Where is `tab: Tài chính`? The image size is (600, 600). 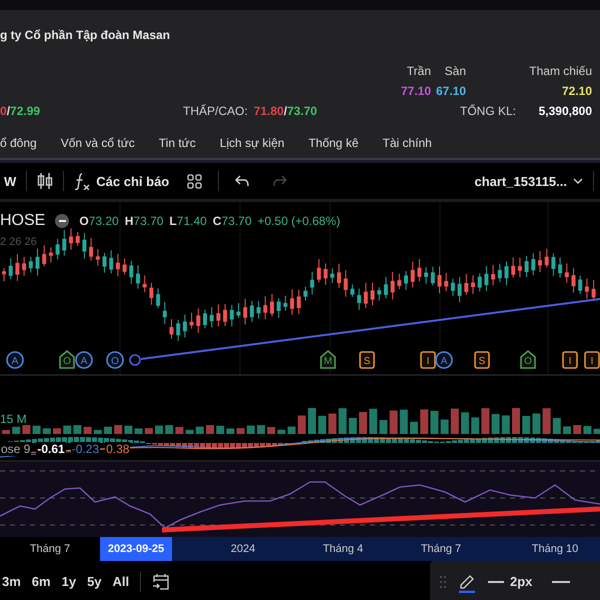
tab: Tài chính is located at coordinates (407, 143).